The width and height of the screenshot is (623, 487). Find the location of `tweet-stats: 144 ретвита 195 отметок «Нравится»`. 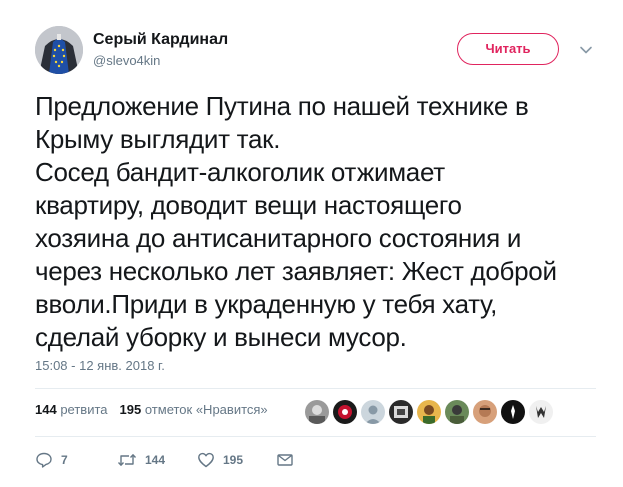

tweet-stats: 144 ретвита 195 отметок «Нравится» is located at coordinates (151, 409).